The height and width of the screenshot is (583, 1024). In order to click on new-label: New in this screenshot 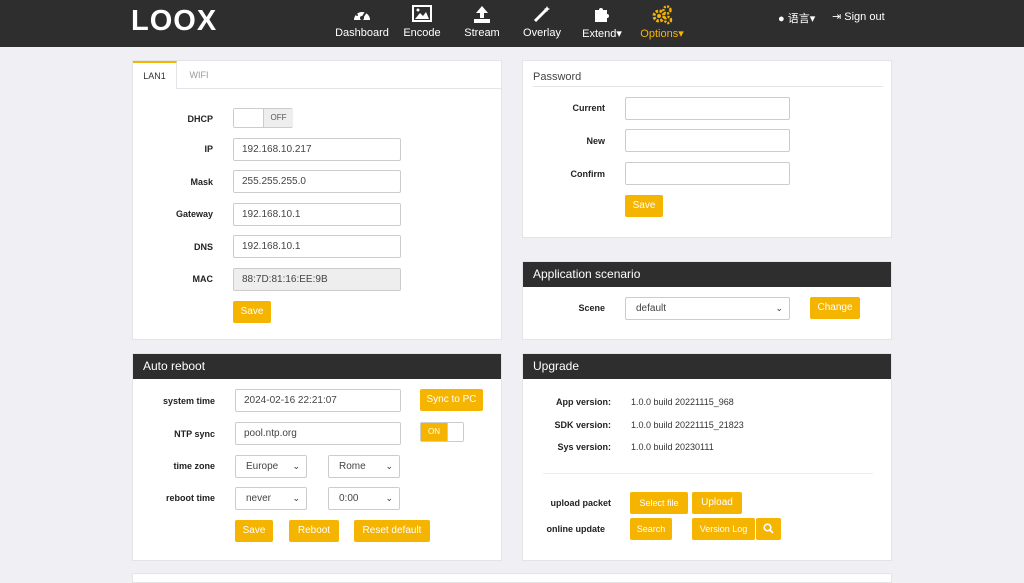, I will do `click(595, 141)`.